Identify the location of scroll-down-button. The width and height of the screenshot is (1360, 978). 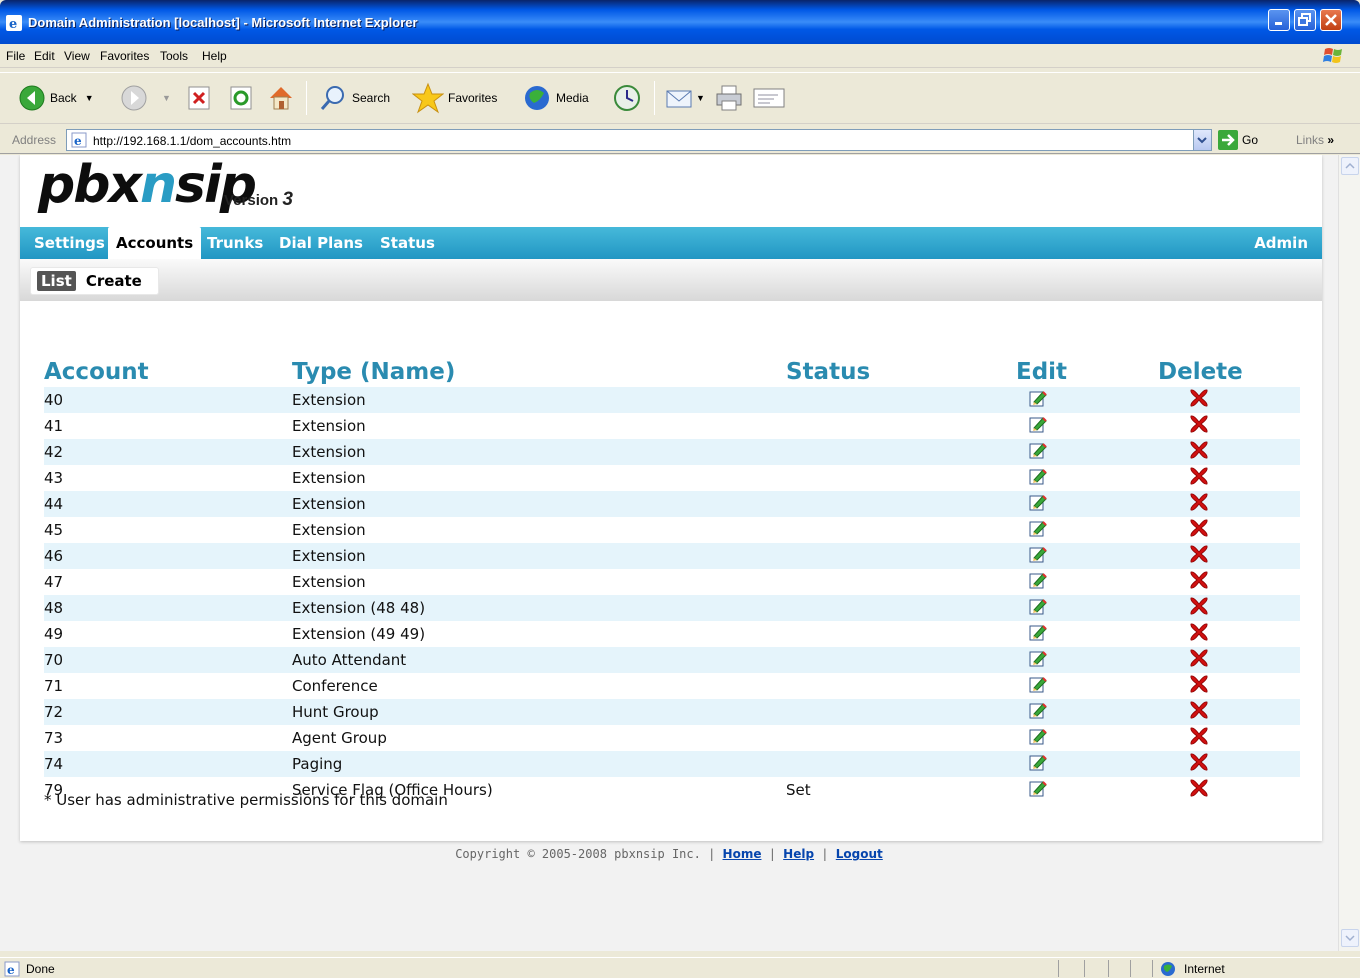
(1350, 938).